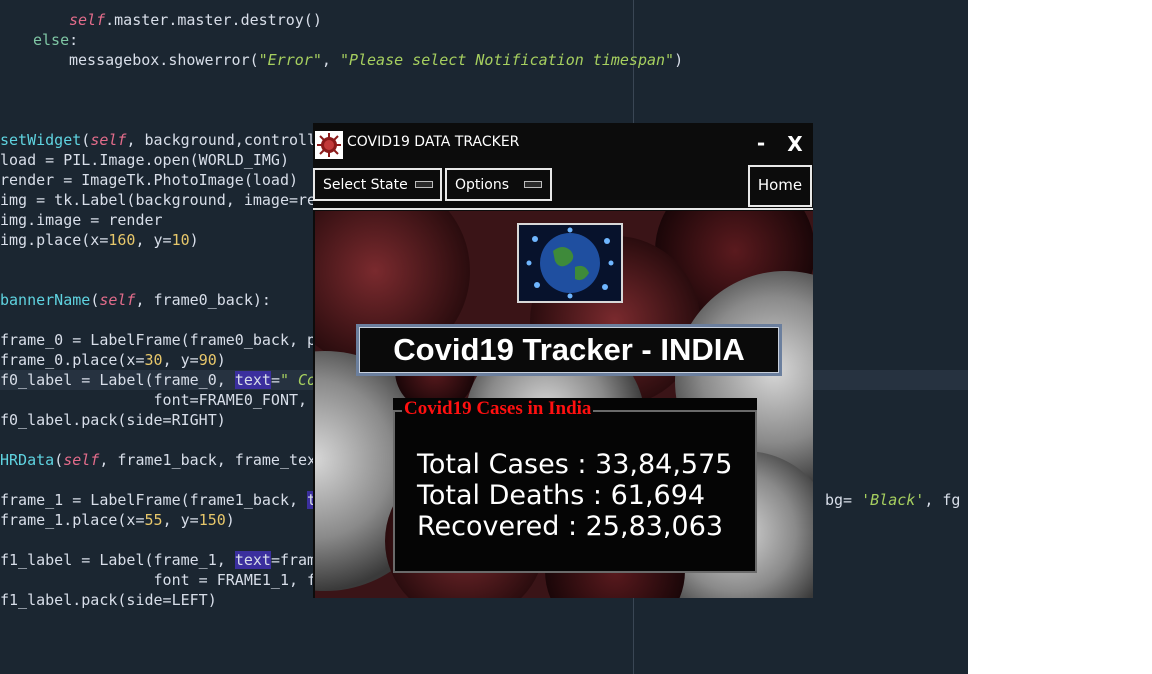 This screenshot has width=1152, height=674. Describe the element at coordinates (99, 240) in the screenshot. I see `code-line: img.place(x=160, y=10)` at that location.